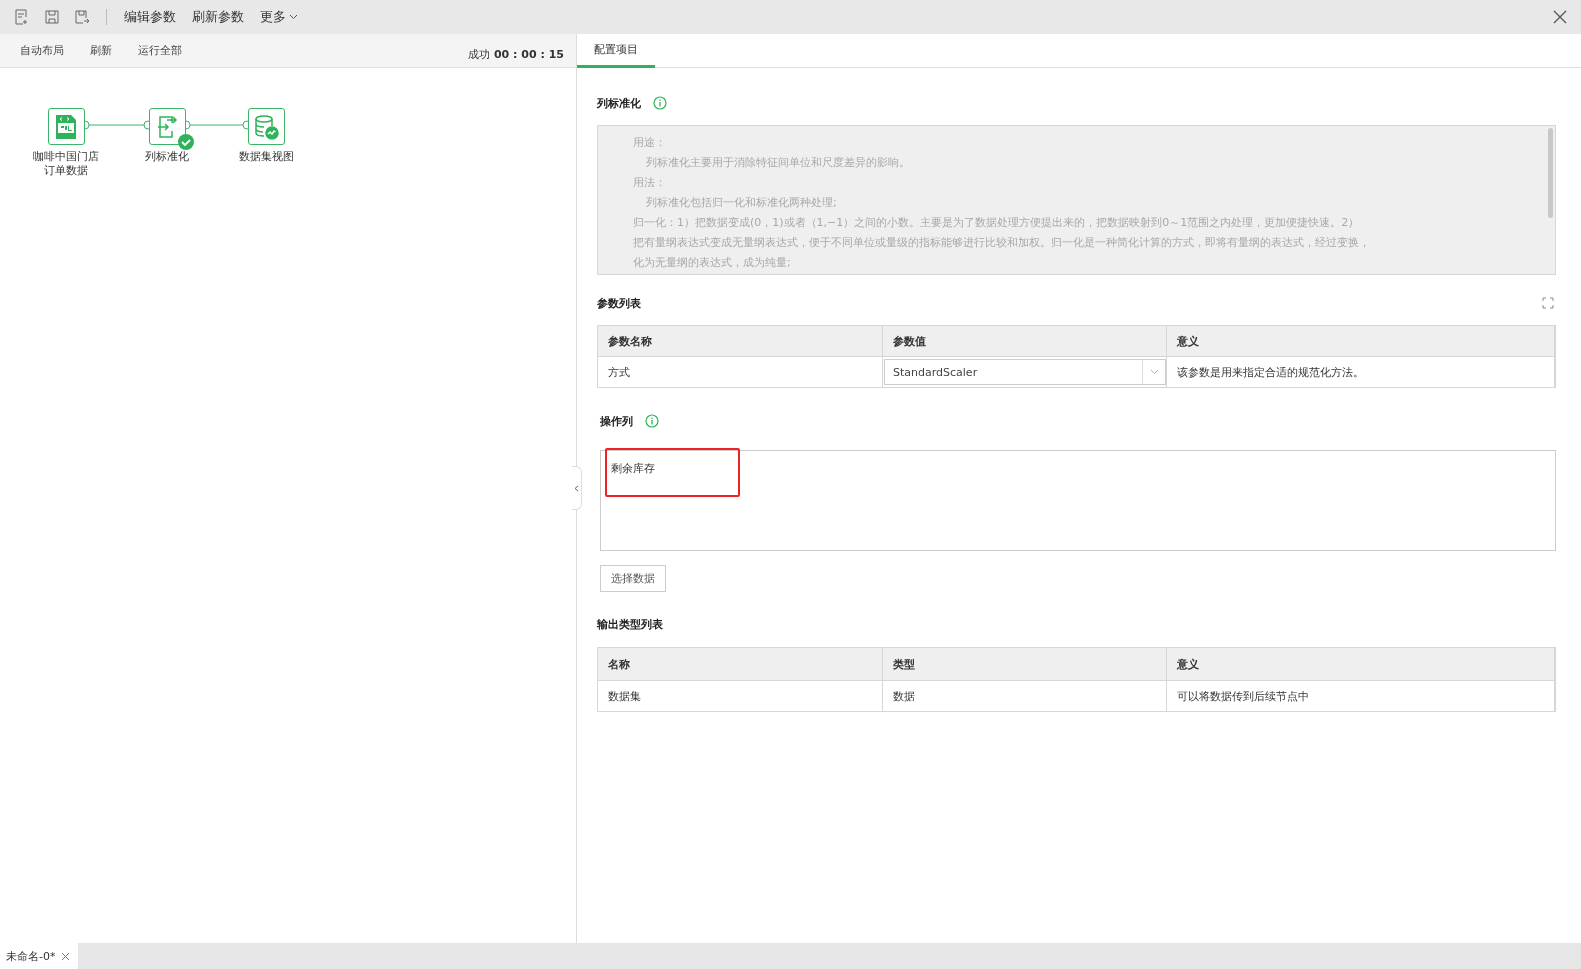 The image size is (1581, 969). I want to click on canvas-toolbar-button: 自动布局, so click(42, 50).